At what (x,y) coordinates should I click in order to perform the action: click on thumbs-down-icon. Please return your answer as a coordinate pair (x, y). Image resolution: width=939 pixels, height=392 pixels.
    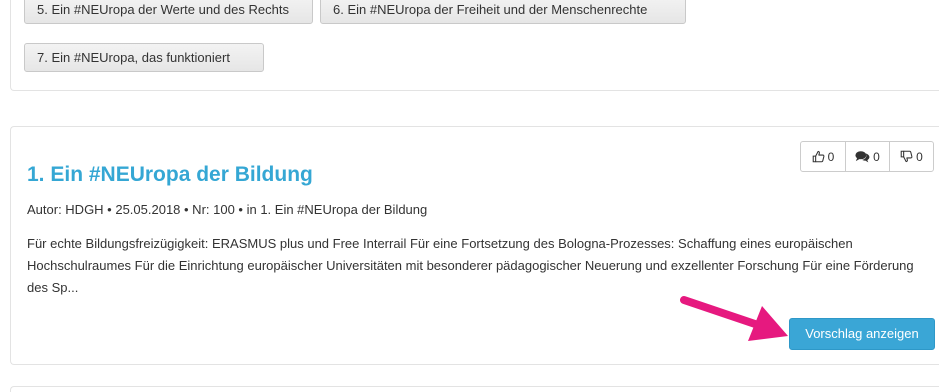
    Looking at the image, I should click on (906, 156).